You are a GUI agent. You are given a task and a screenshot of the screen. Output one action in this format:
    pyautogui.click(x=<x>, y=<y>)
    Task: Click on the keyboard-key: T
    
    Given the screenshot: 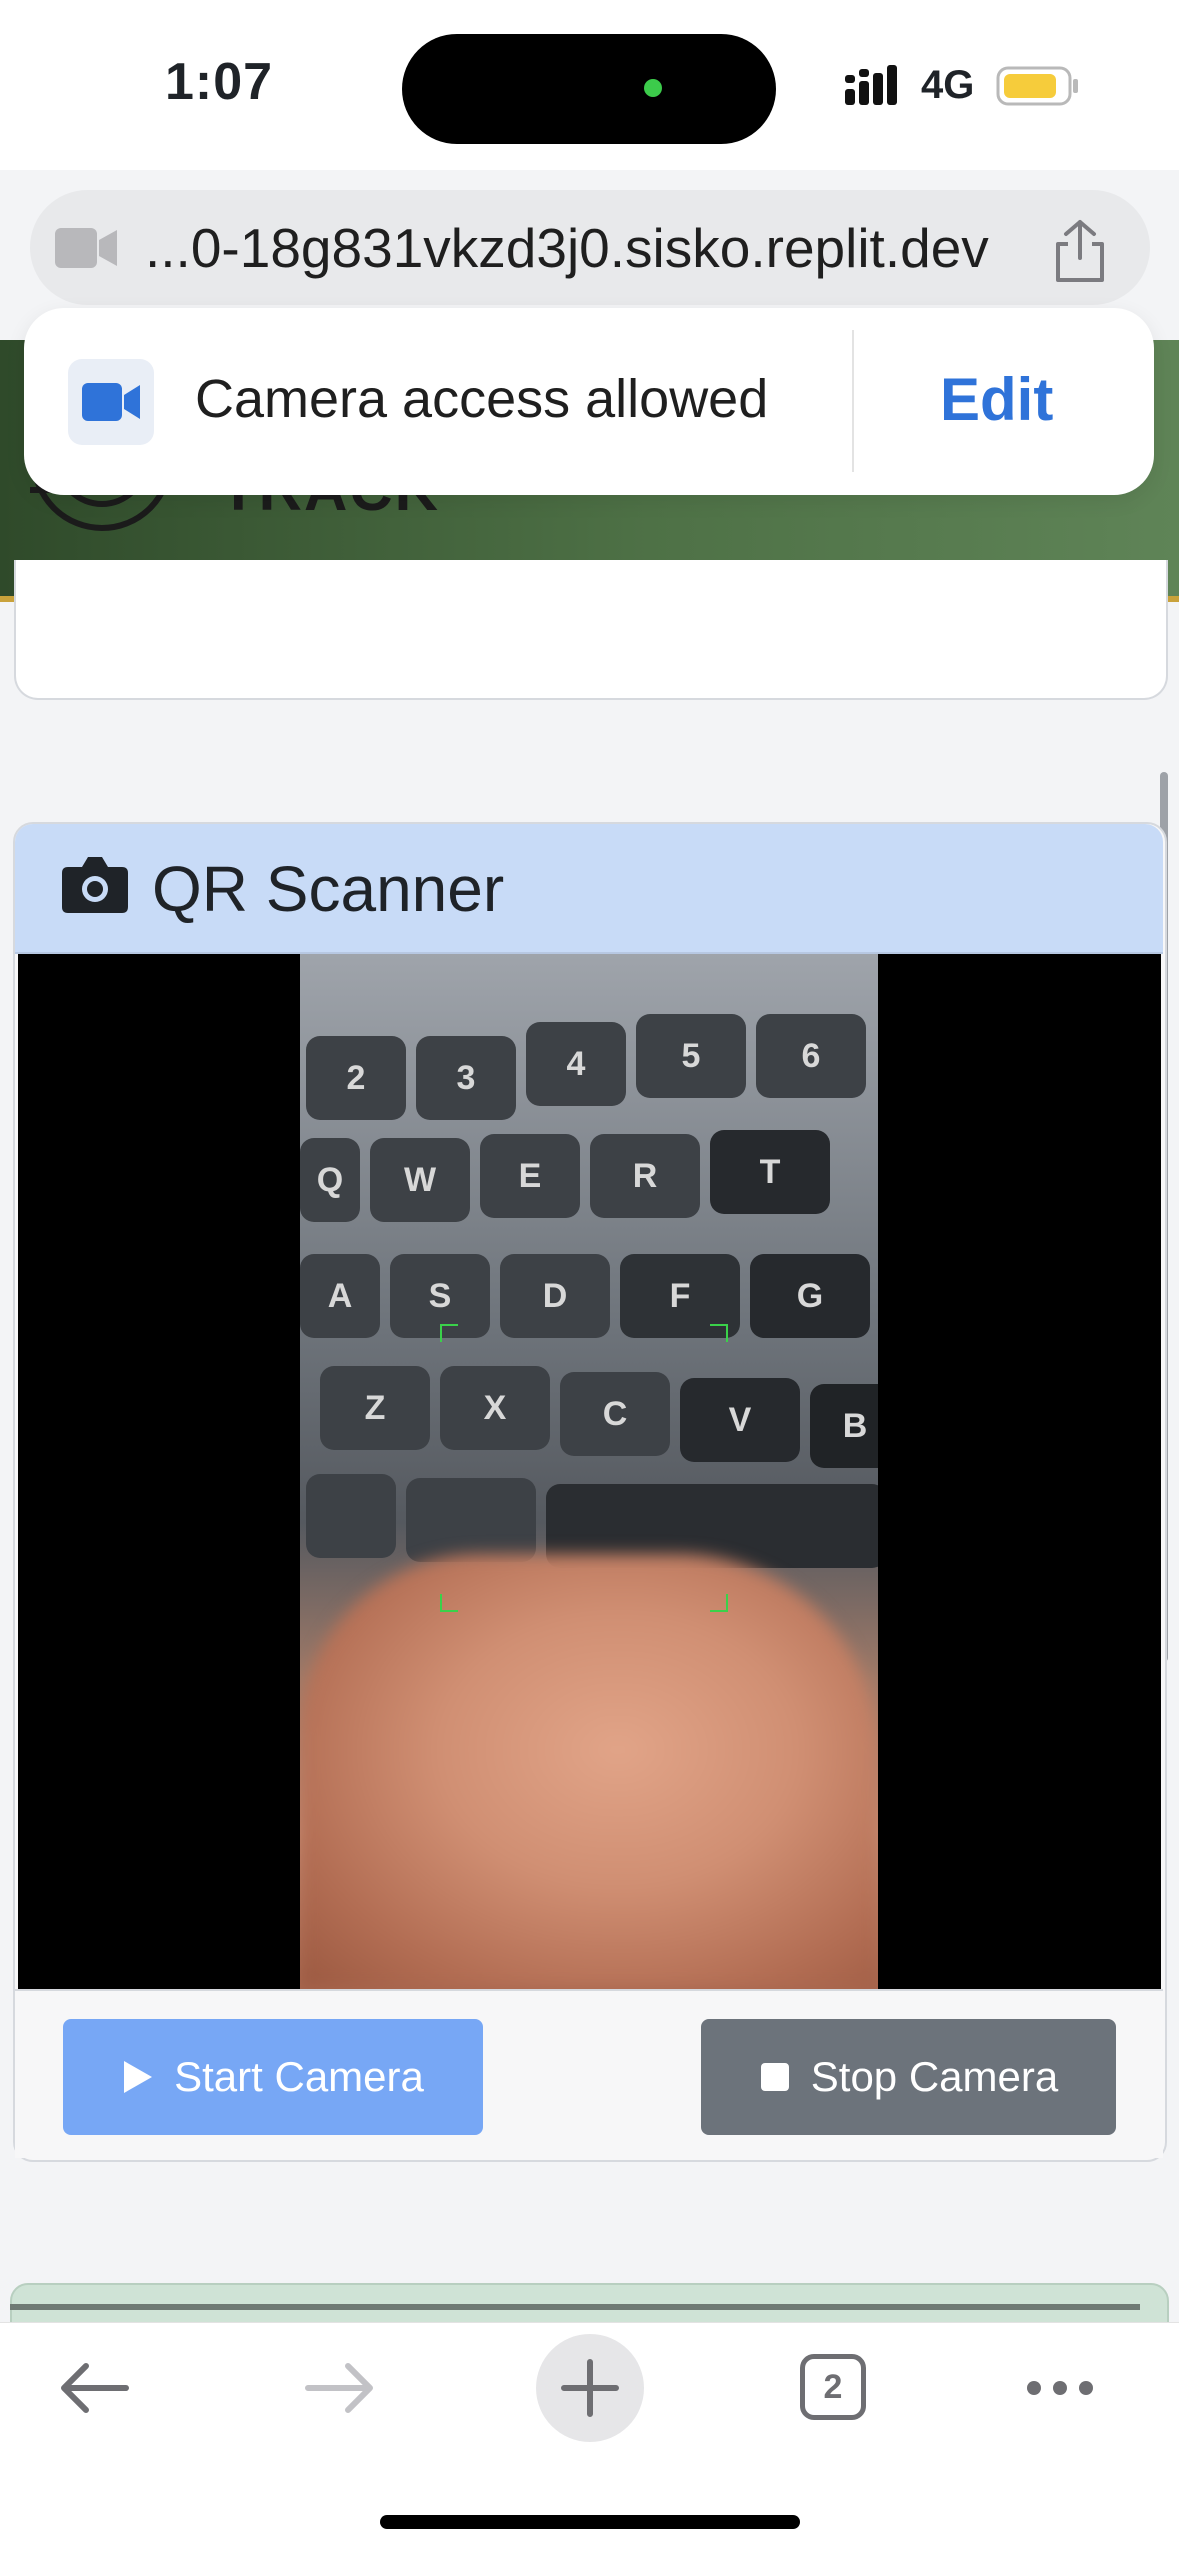 What is the action you would take?
    pyautogui.click(x=770, y=1172)
    